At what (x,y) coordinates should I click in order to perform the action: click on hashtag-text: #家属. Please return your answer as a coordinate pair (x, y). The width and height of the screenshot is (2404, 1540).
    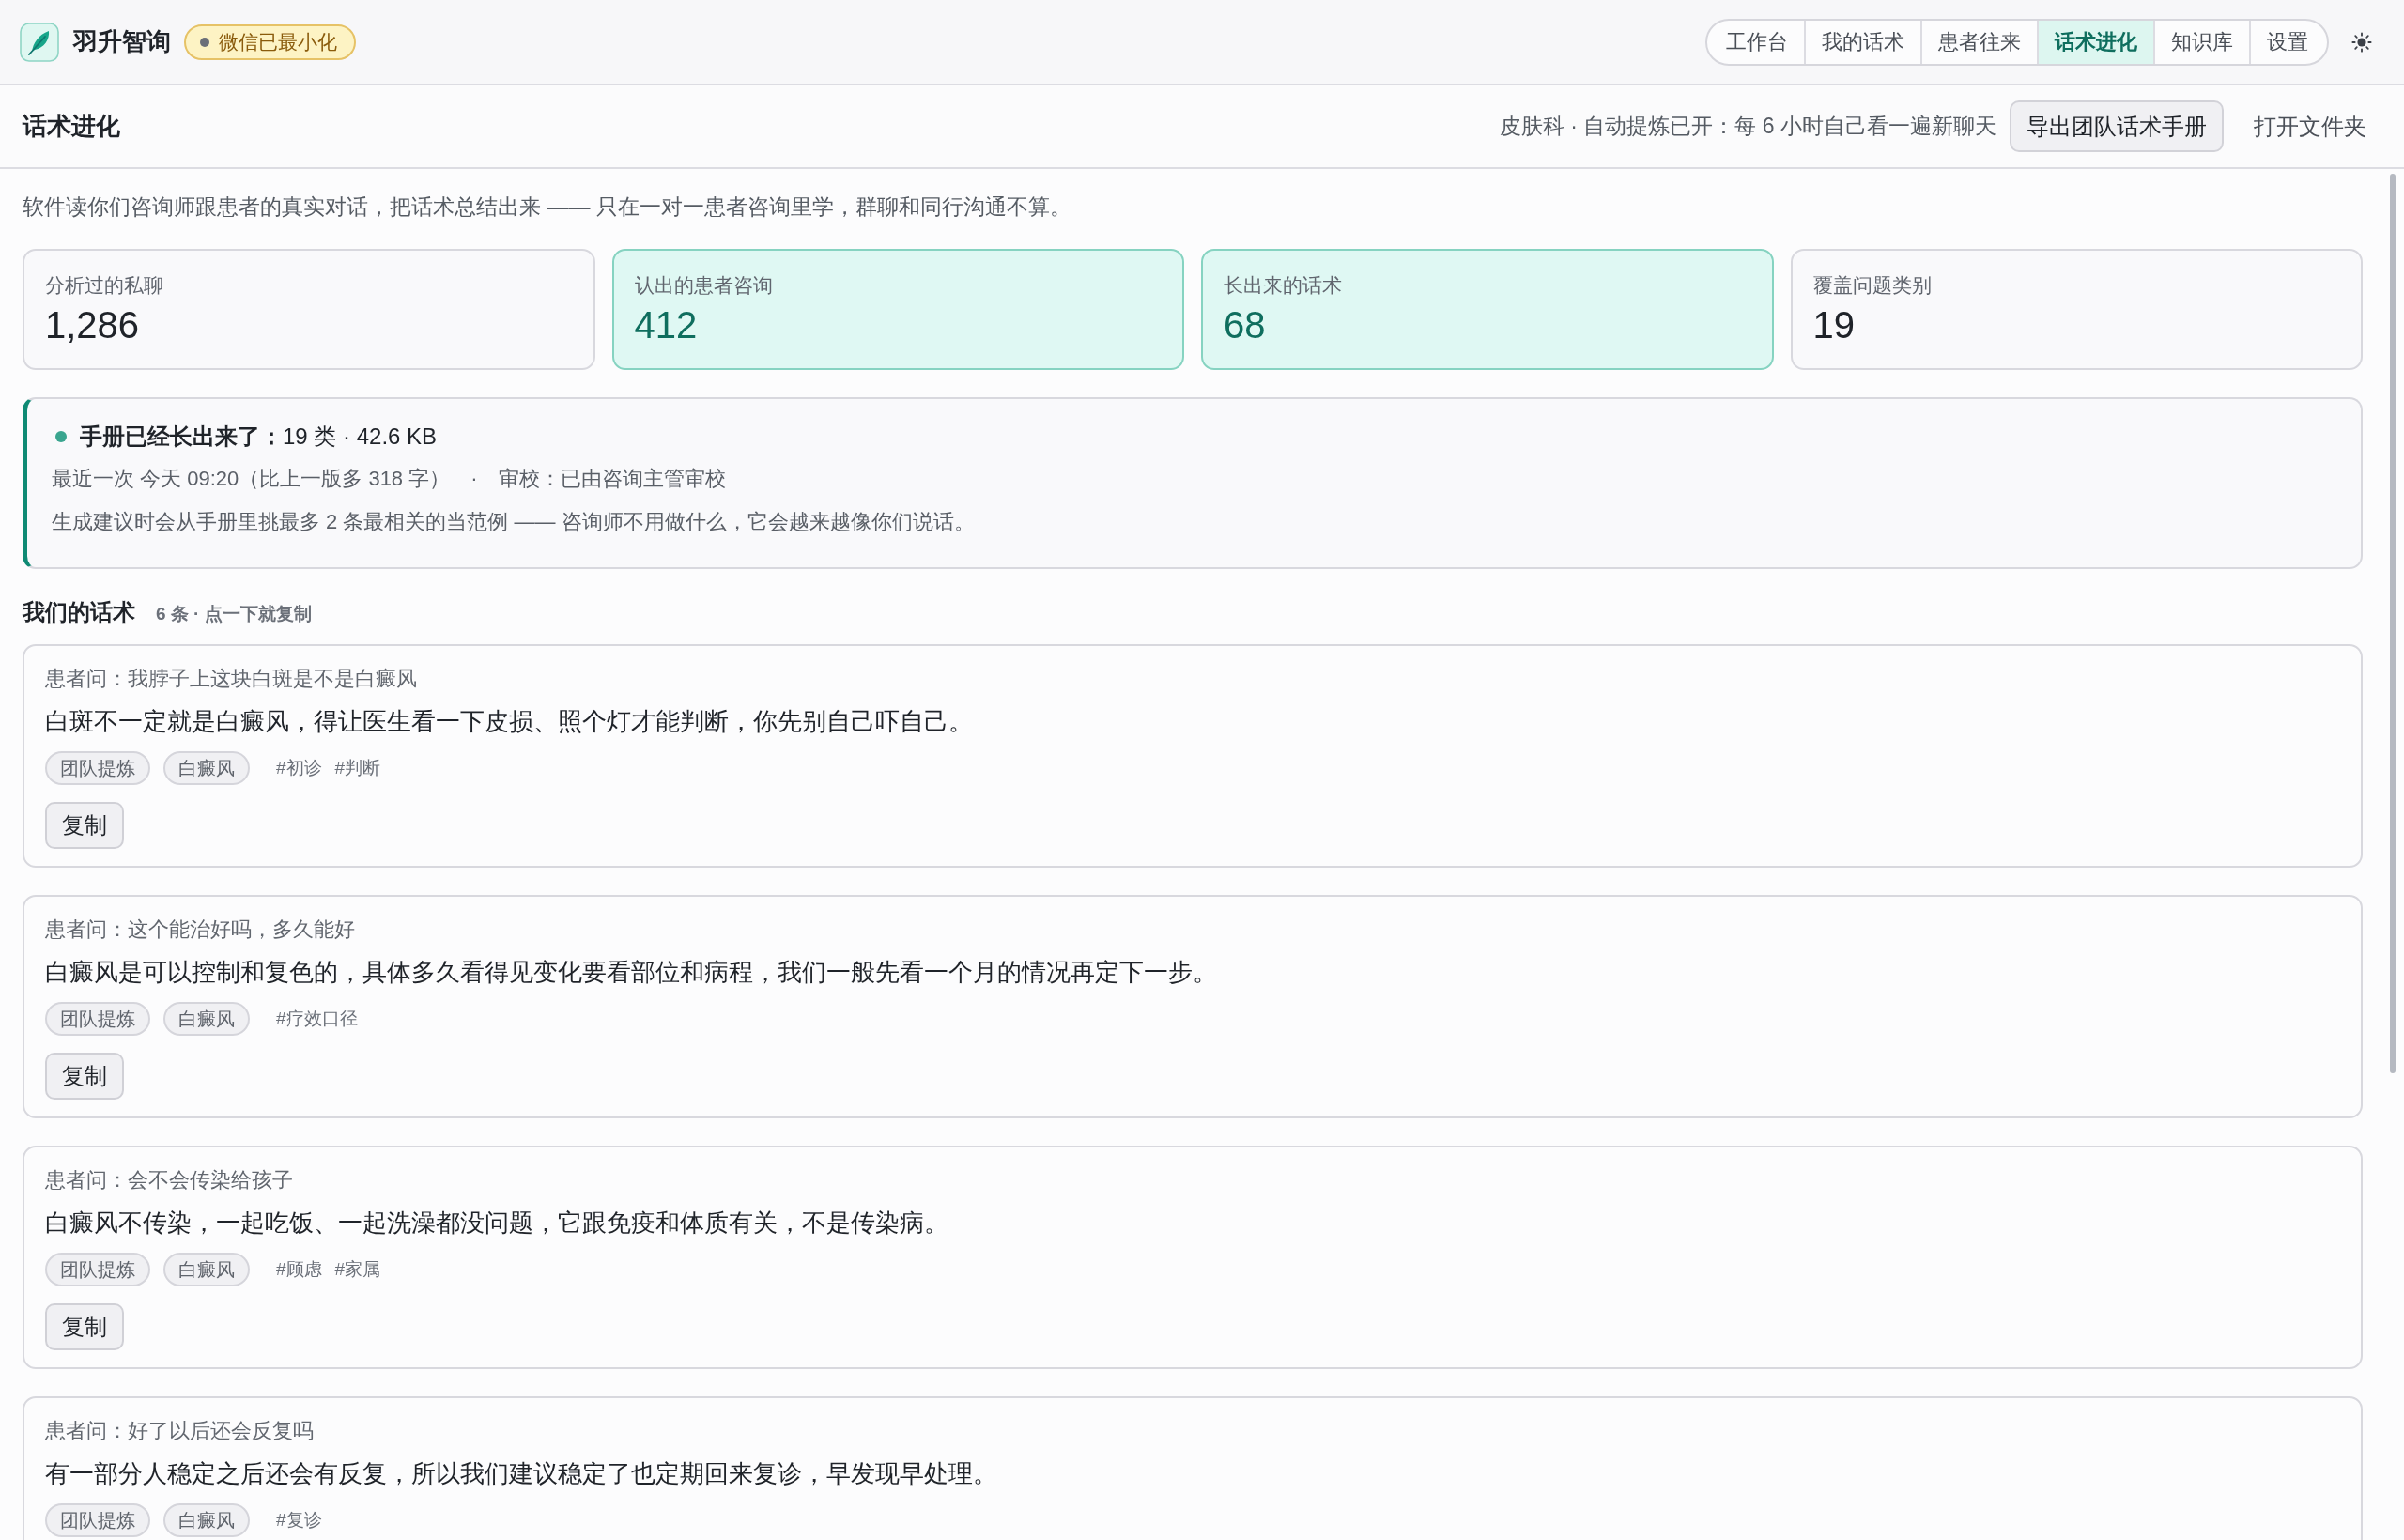
    Looking at the image, I should click on (357, 1269).